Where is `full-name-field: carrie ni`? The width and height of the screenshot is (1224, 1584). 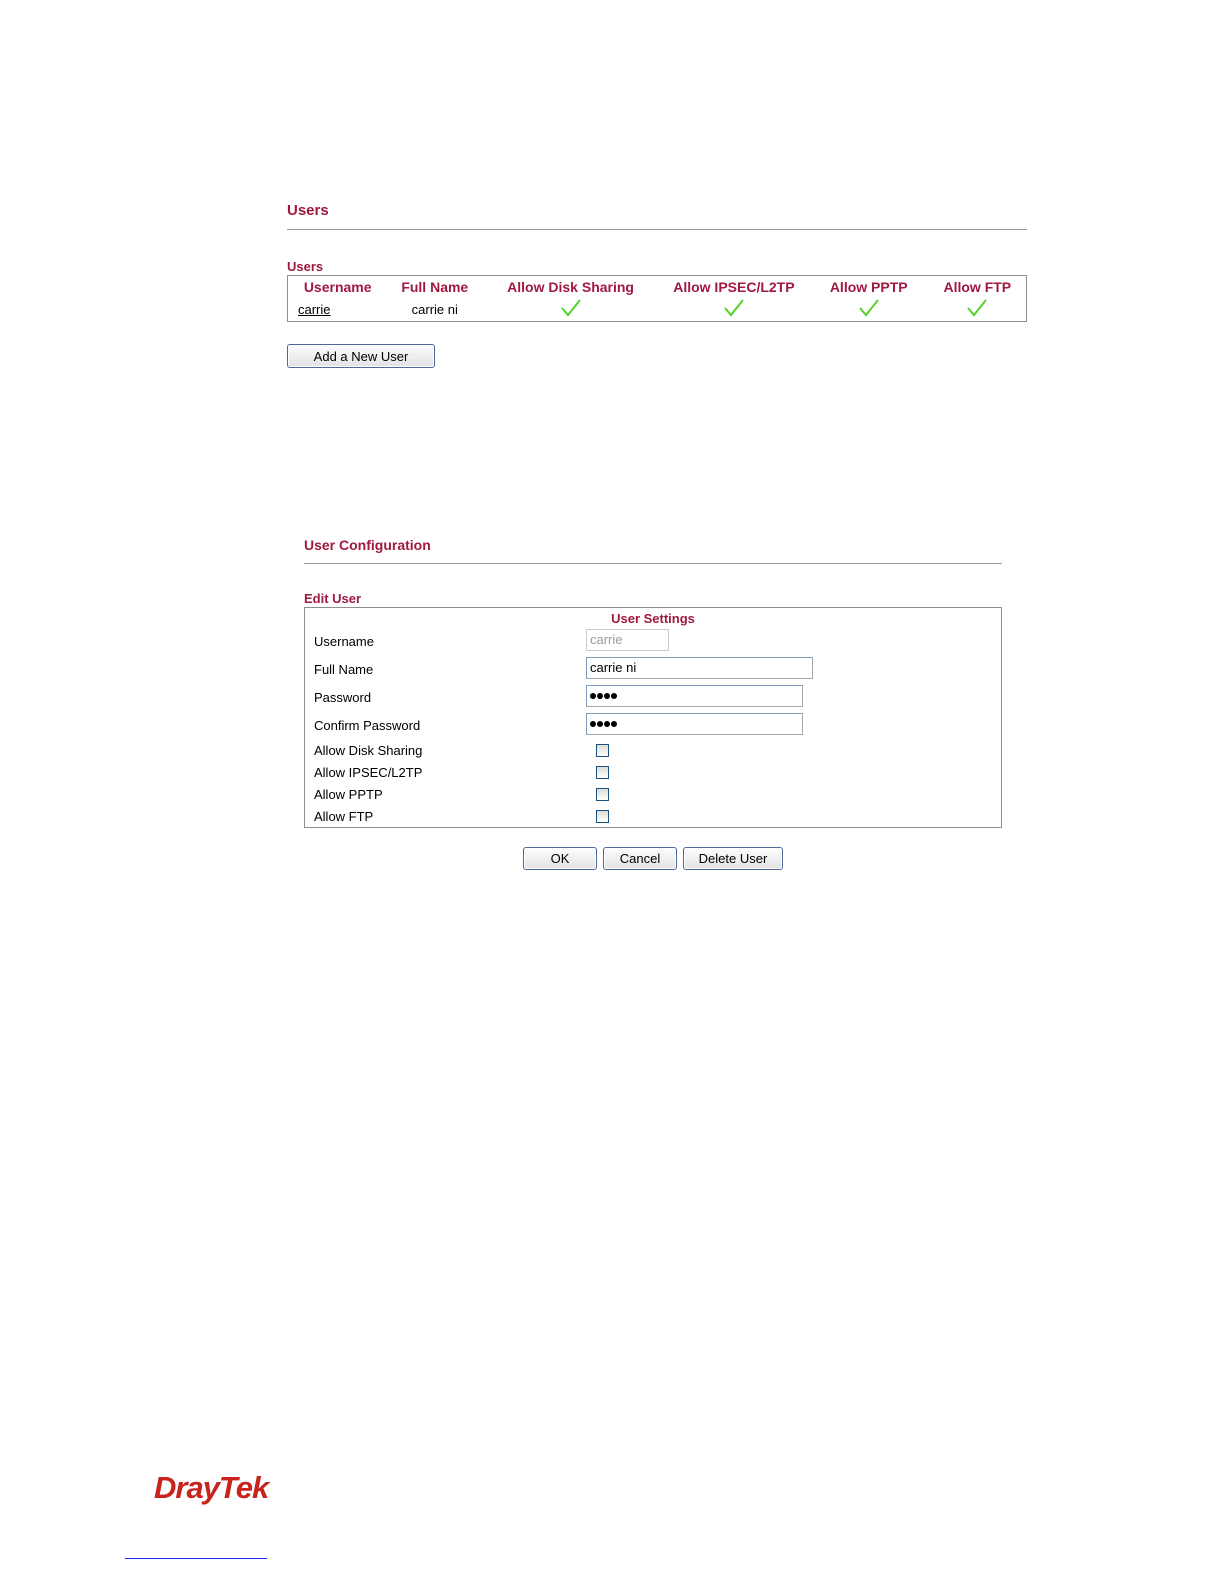
full-name-field: carrie ni is located at coordinates (699, 668).